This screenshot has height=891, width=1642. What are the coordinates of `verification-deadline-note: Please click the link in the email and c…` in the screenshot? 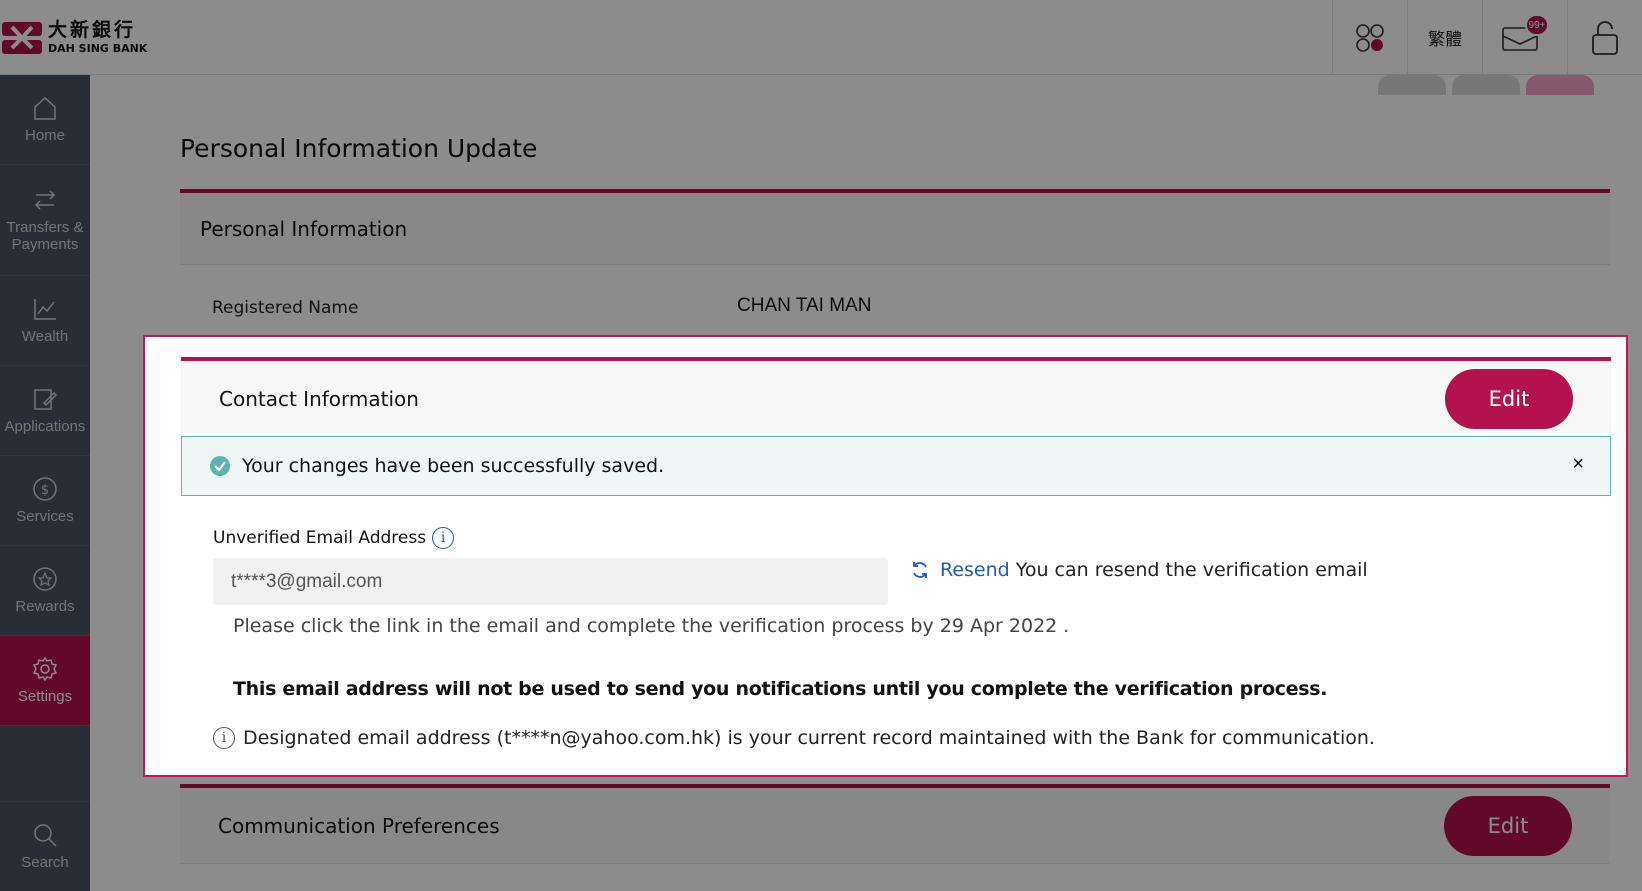 It's located at (651, 626).